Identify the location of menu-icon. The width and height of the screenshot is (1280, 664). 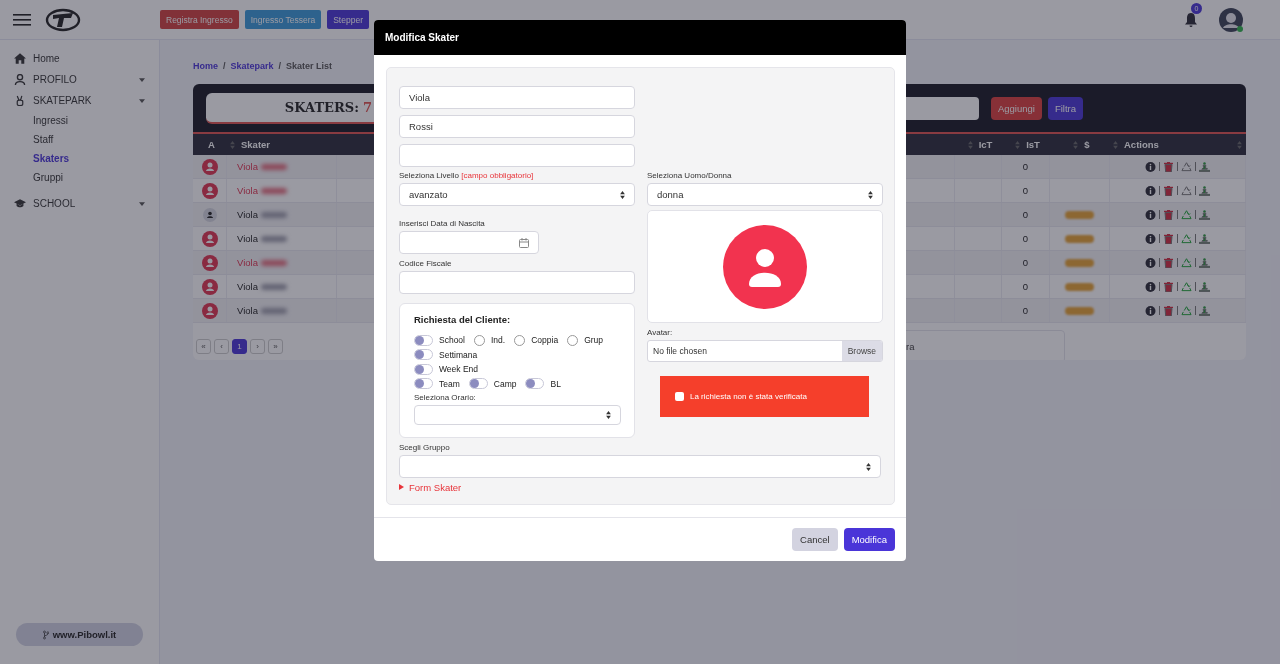
(22, 19).